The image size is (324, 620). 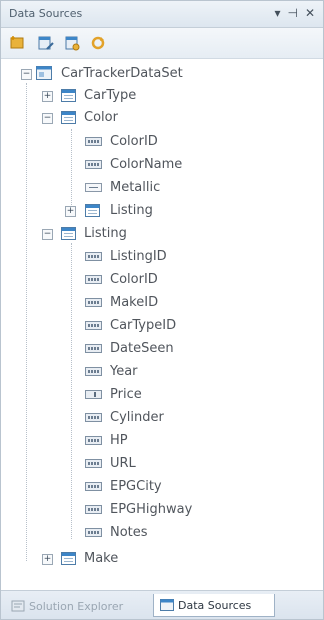 I want to click on tree-node-dataset: − CarTrackerDataSet, so click(x=162, y=74).